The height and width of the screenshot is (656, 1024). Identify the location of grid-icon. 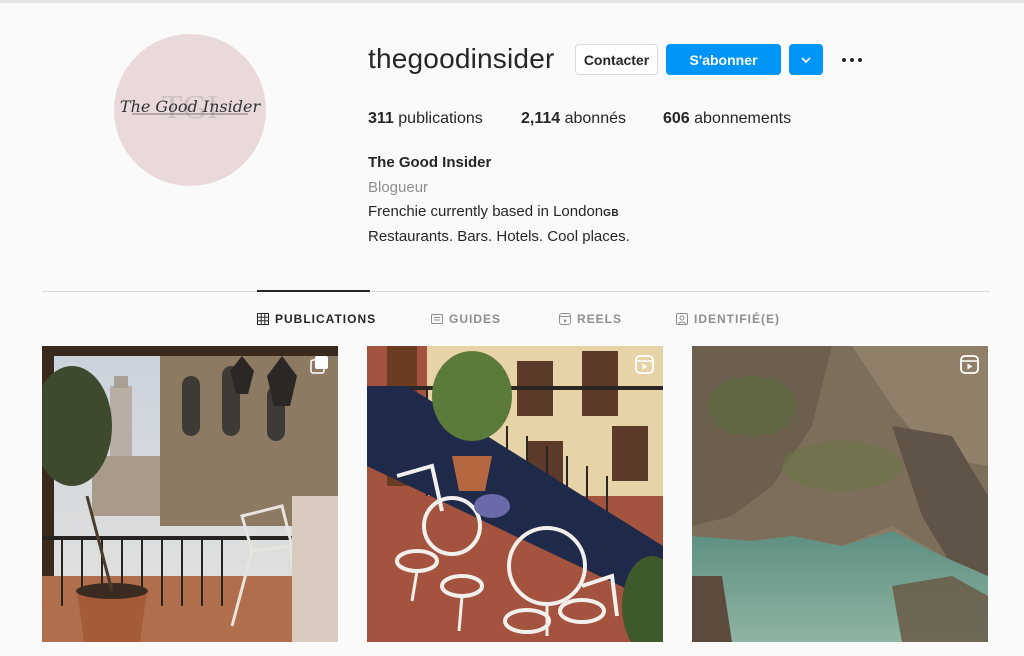
(263, 319).